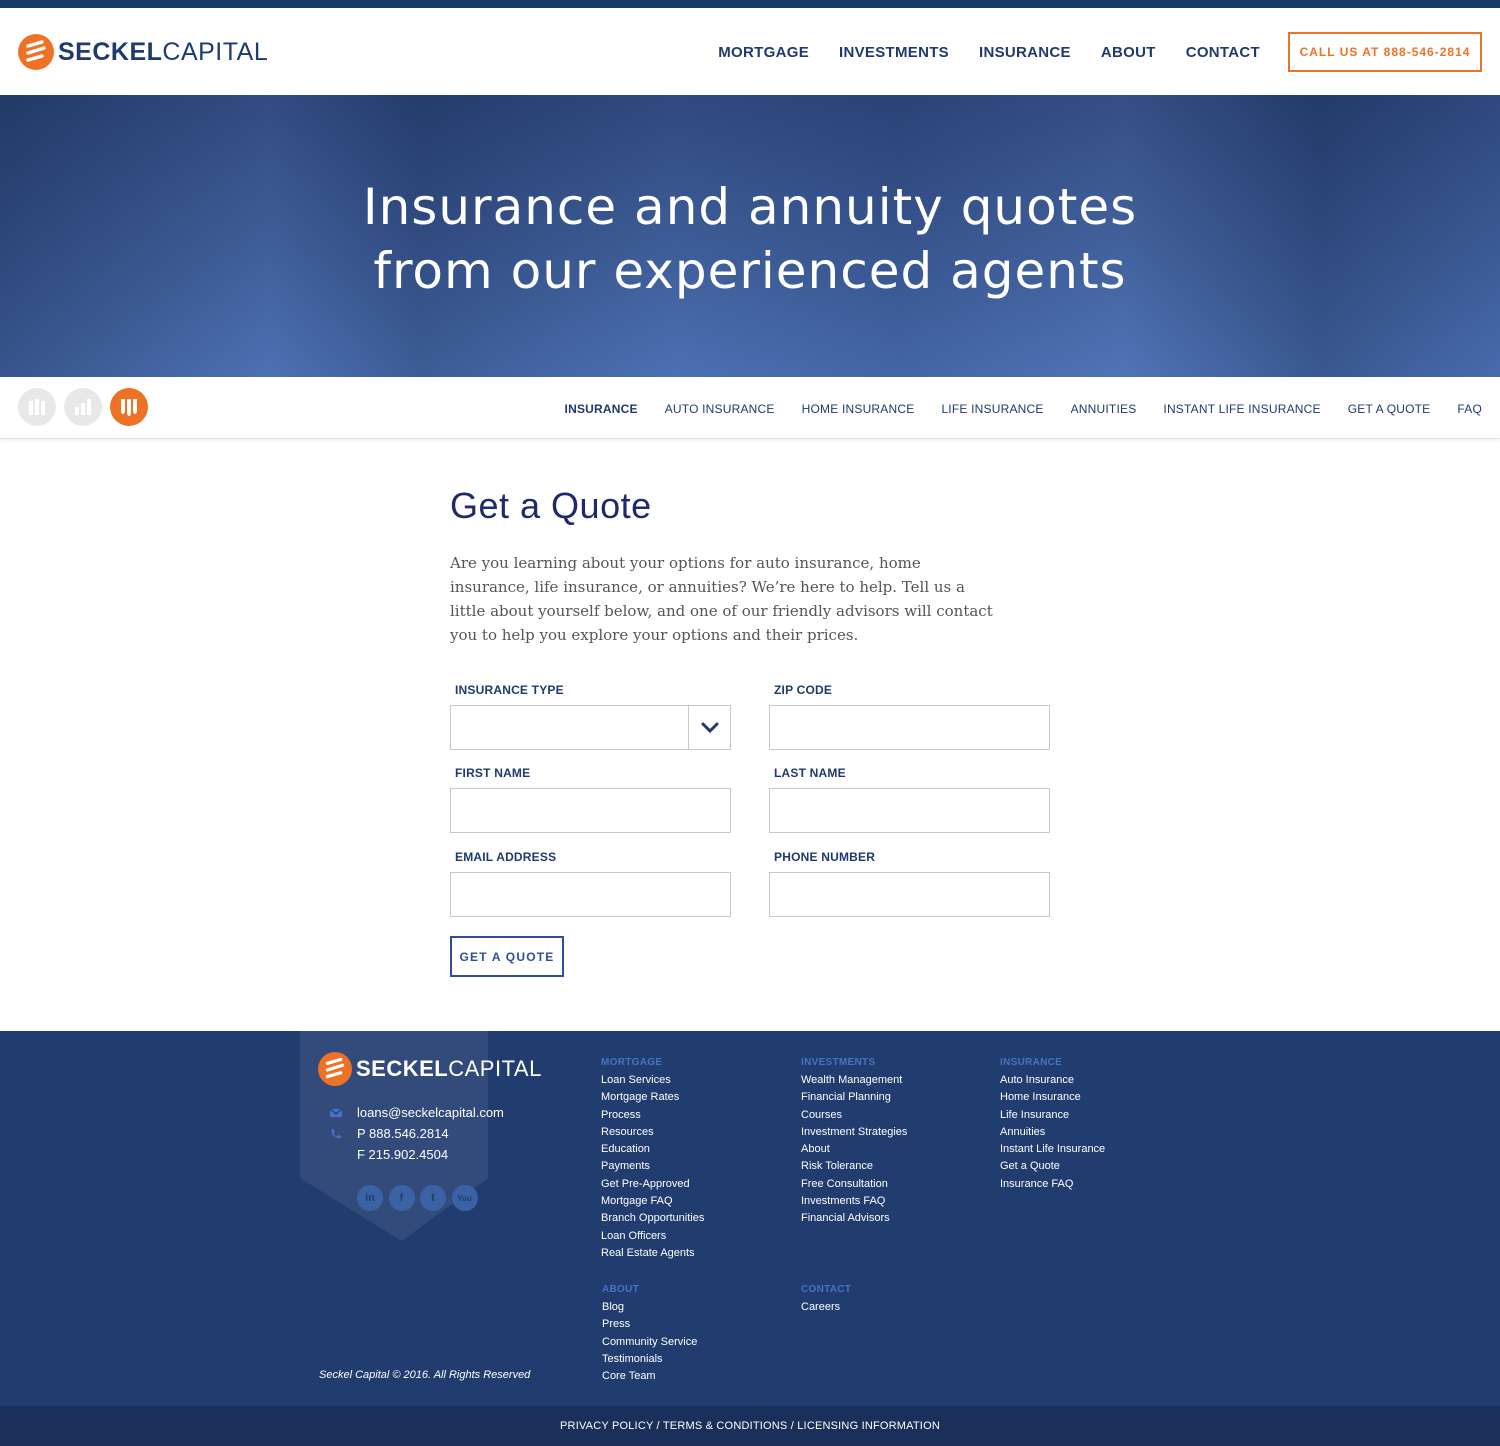 This screenshot has height=1446, width=1500. I want to click on footer-heading-insurance: INSURANCE, so click(1052, 1062).